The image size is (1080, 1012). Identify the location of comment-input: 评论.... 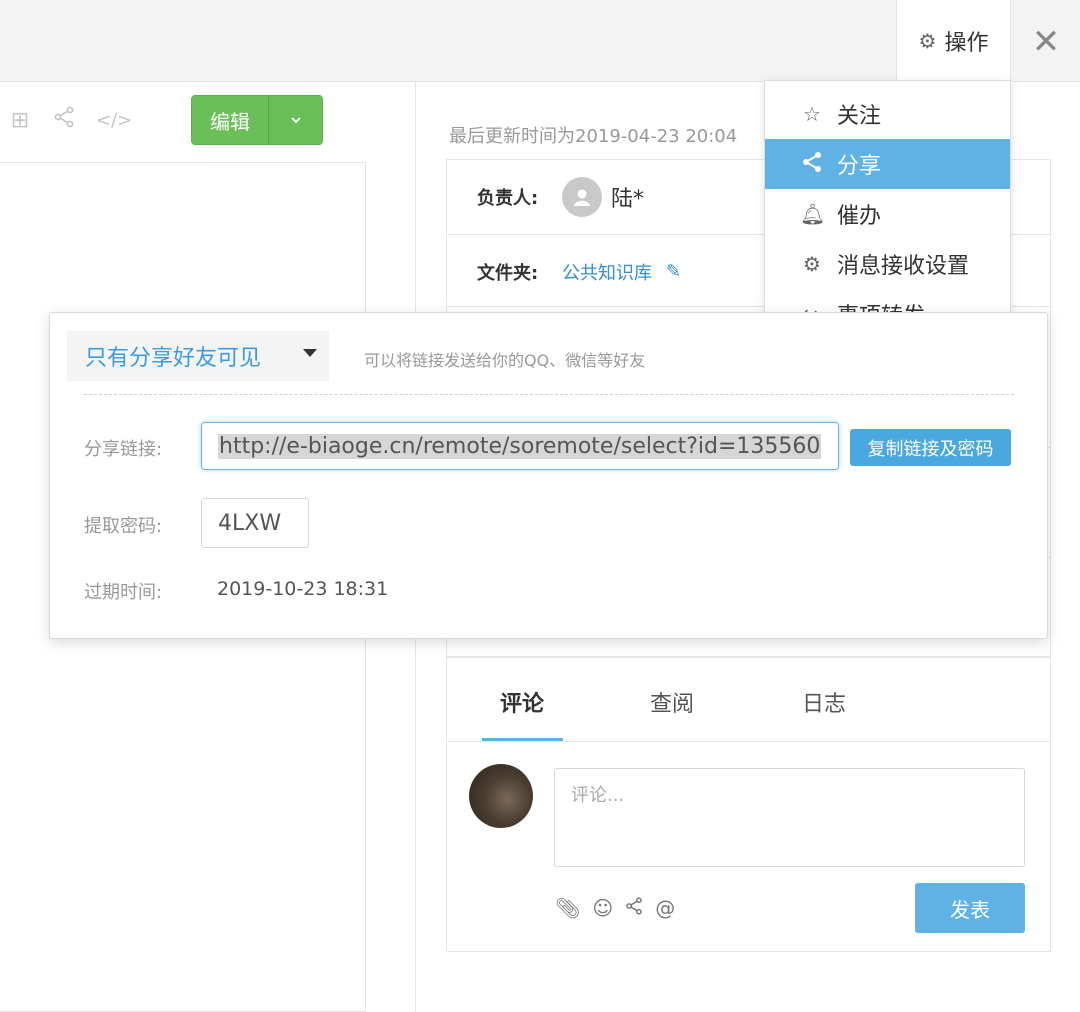
(789, 817).